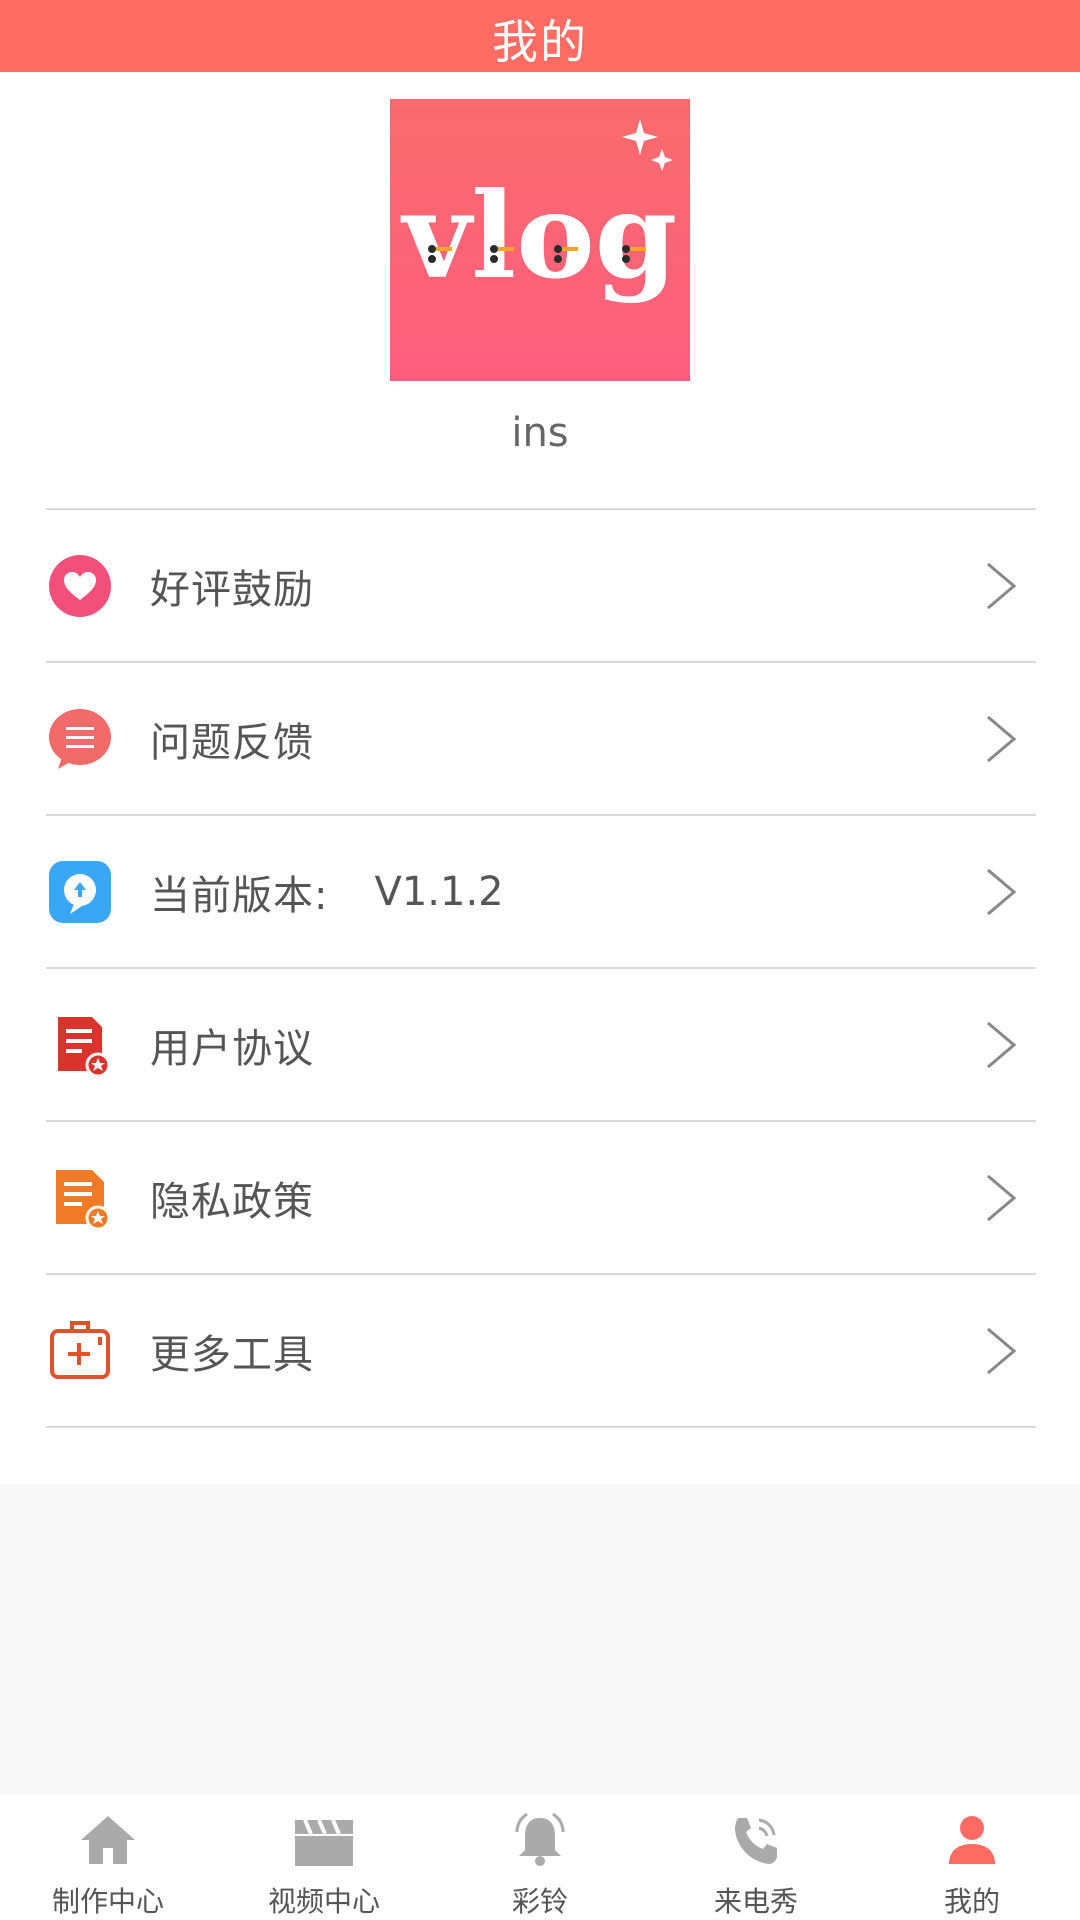 Image resolution: width=1080 pixels, height=1920 pixels. Describe the element at coordinates (541, 892) in the screenshot. I see `menu-item-version: 当前版本: V1.1.2` at that location.